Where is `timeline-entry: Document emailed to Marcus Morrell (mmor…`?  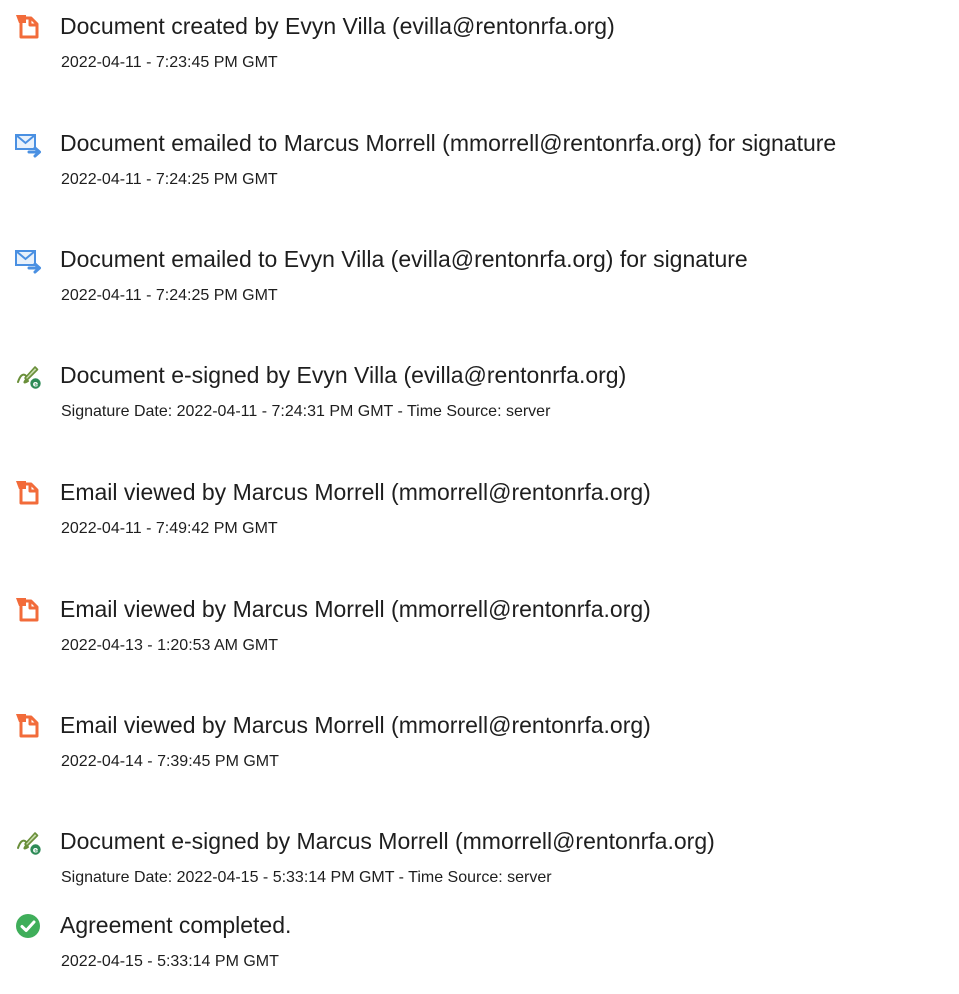
timeline-entry: Document emailed to Marcus Morrell (mmor… is located at coordinates (479, 167).